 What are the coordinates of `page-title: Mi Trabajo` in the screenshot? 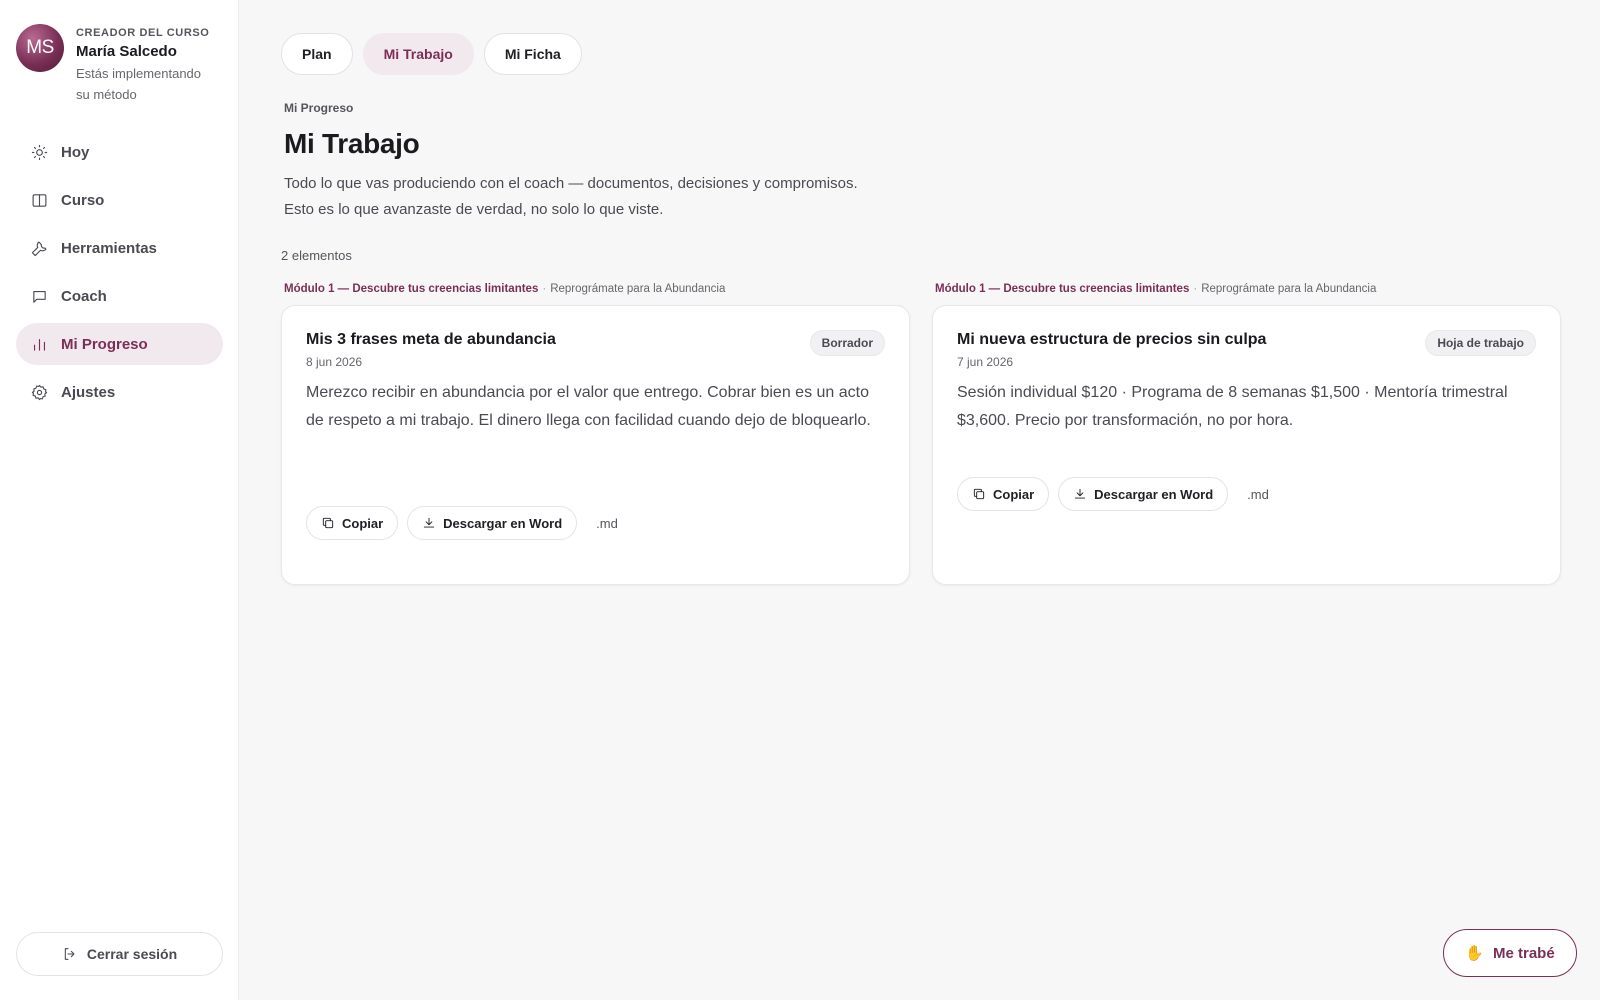 It's located at (352, 143).